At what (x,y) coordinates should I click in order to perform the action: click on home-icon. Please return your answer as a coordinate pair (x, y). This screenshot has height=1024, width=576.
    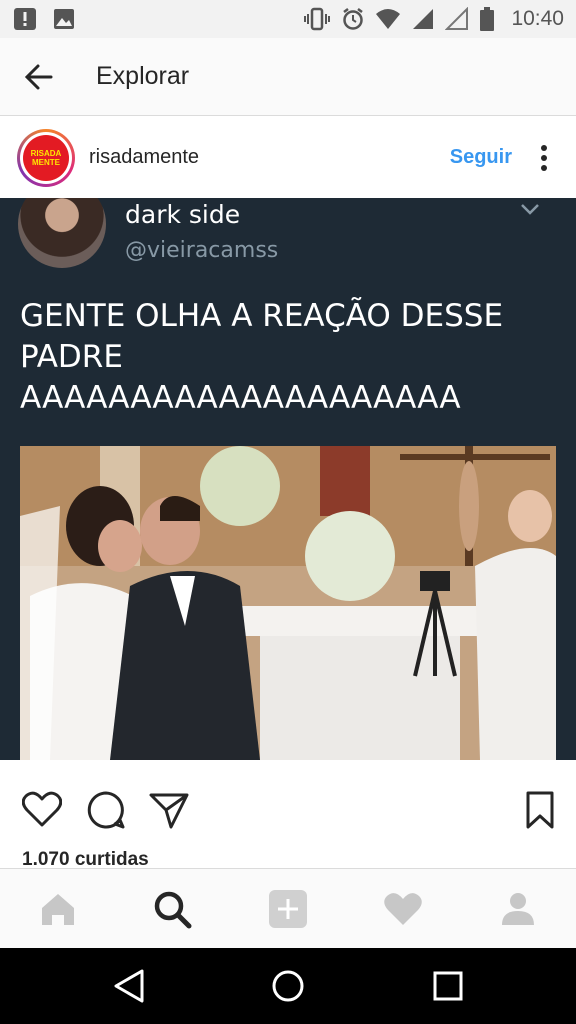
    Looking at the image, I should click on (58, 909).